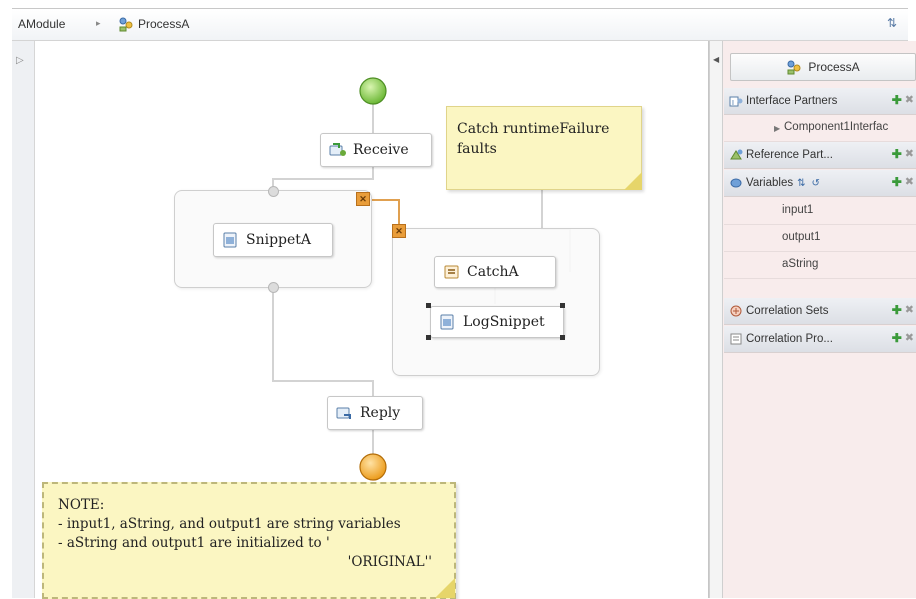 The width and height of the screenshot is (916, 599). I want to click on add-correlation-set-icon: ✚, so click(897, 310).